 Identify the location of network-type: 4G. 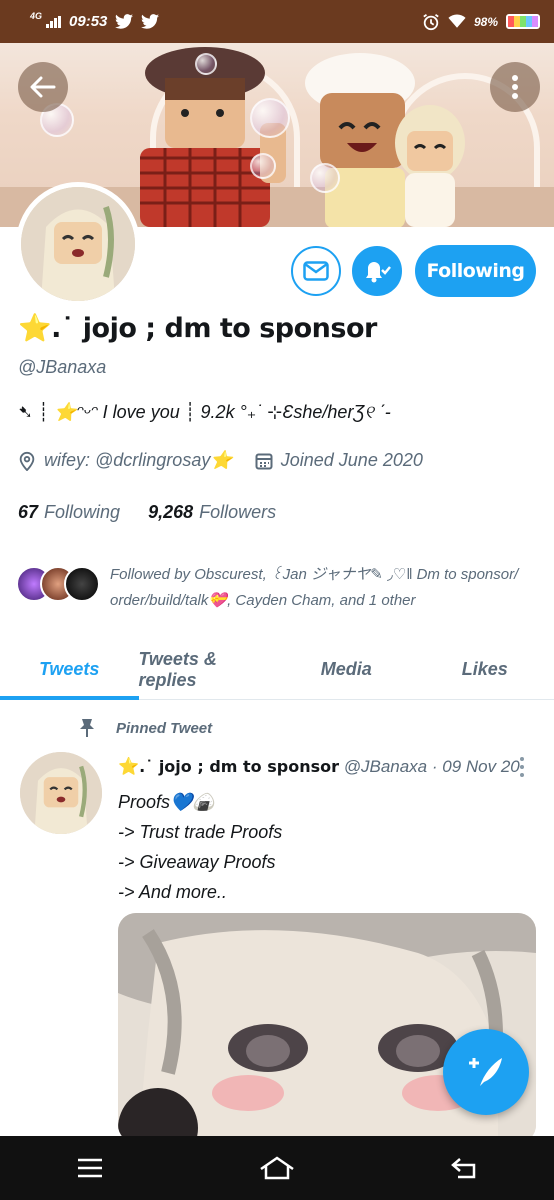
(36, 15).